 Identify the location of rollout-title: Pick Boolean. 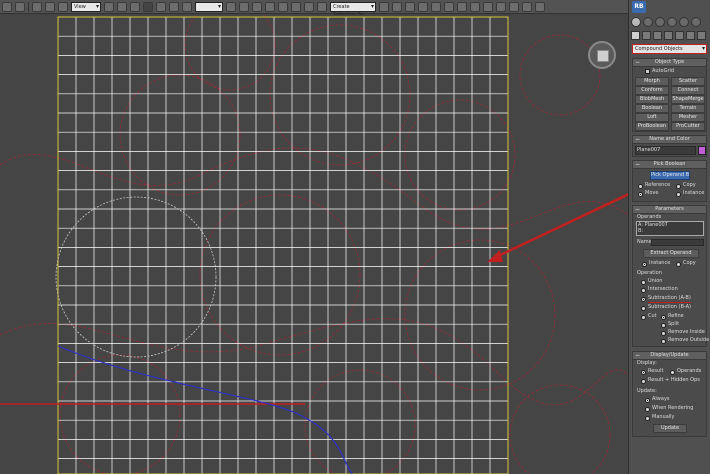
(669, 165).